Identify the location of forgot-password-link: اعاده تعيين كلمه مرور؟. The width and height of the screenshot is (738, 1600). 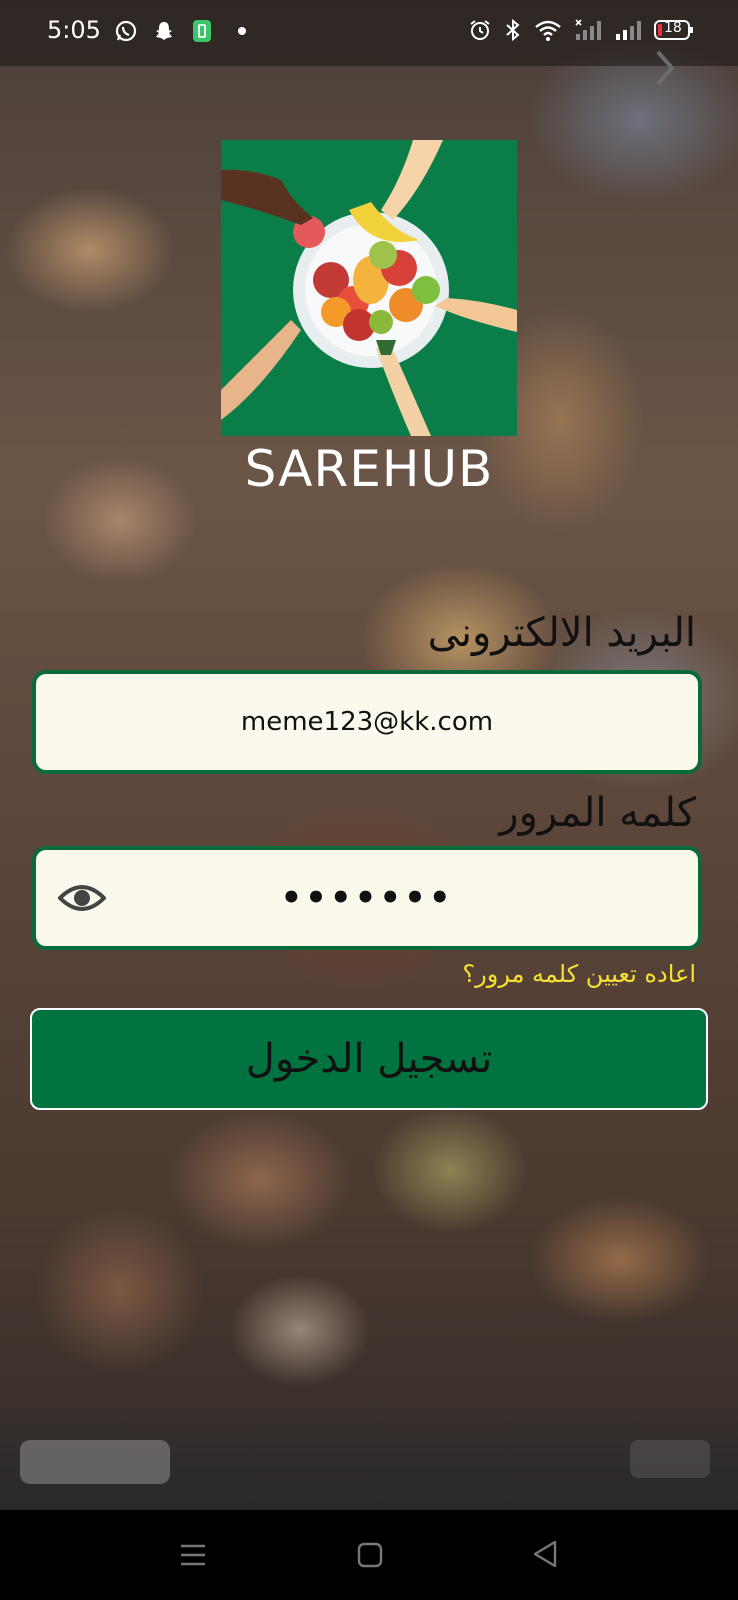
(579, 974).